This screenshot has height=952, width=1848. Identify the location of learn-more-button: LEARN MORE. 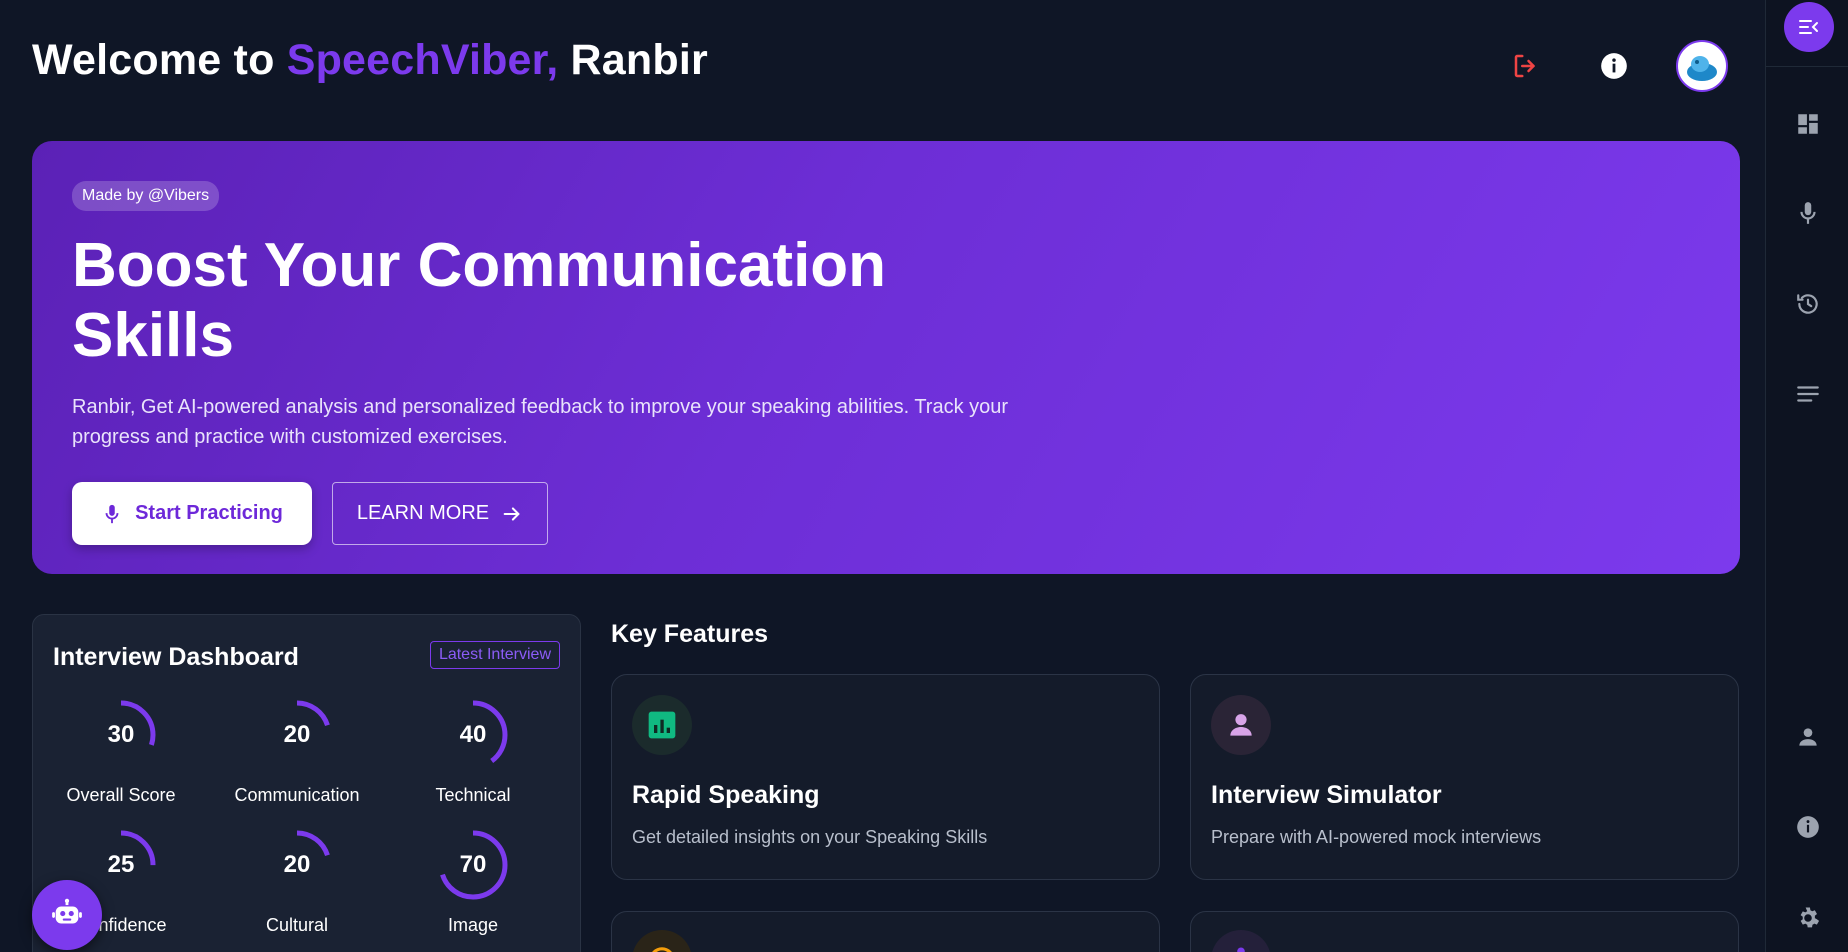
(440, 513).